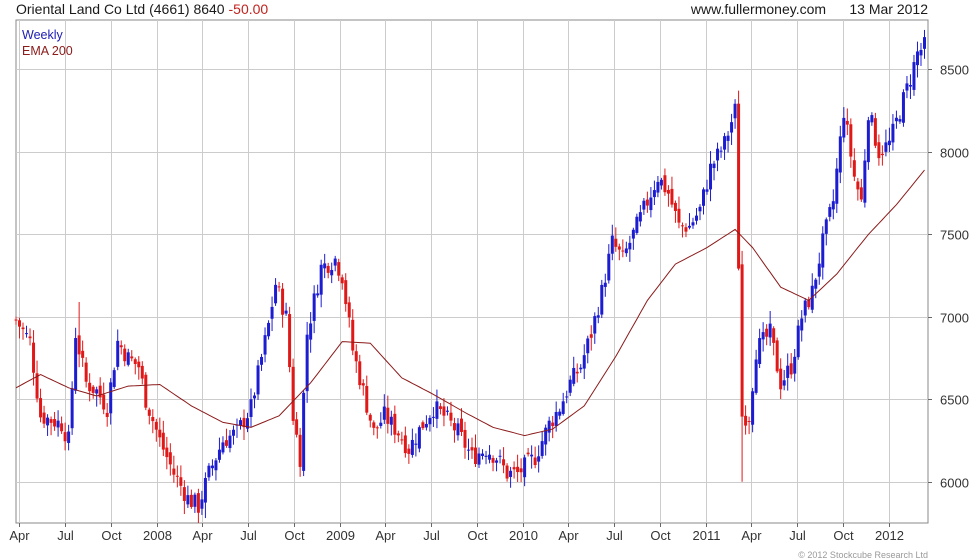 This screenshot has width=980, height=560. What do you see at coordinates (19, 535) in the screenshot?
I see `x-tick-label: Apr` at bounding box center [19, 535].